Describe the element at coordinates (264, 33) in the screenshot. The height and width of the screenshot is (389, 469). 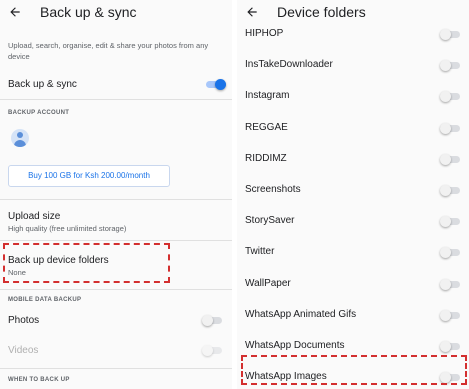
I see `folder-name: HIPHOP` at that location.